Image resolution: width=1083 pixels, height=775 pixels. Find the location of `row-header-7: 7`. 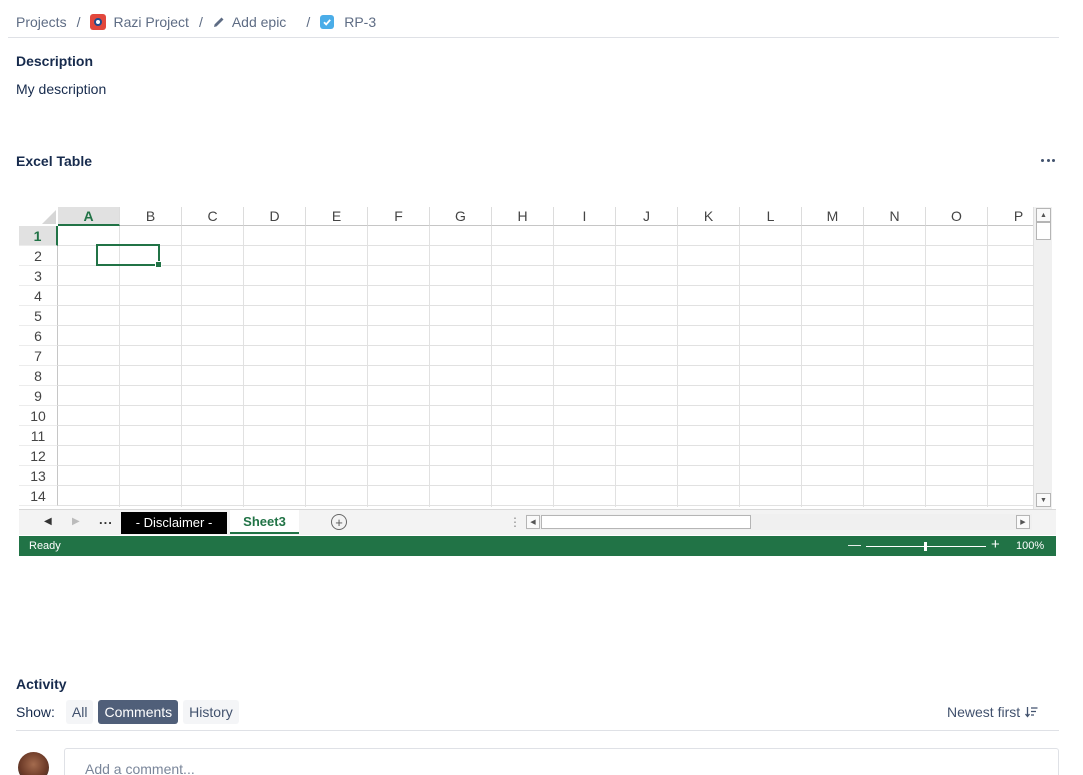

row-header-7: 7 is located at coordinates (38, 356).